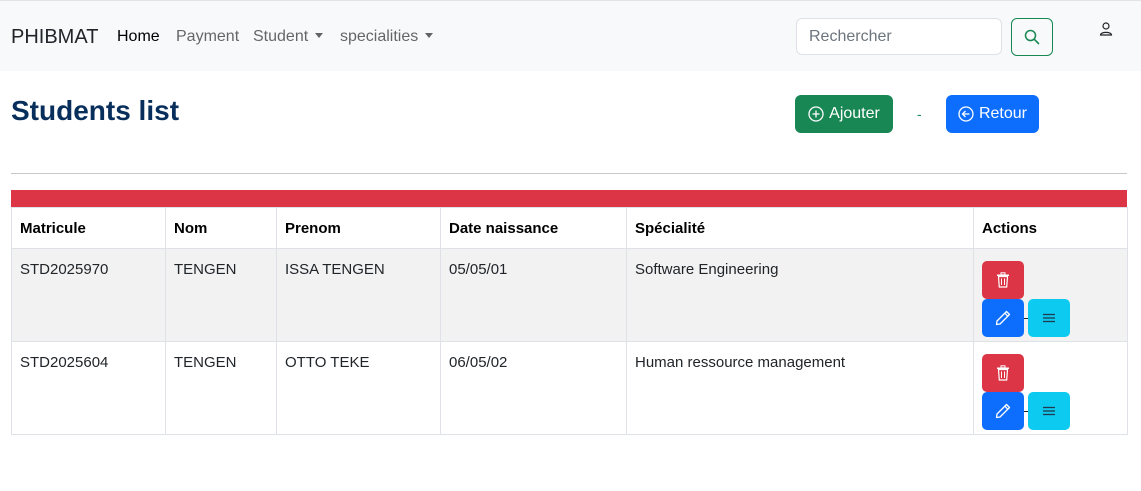 Image resolution: width=1141 pixels, height=491 pixels. What do you see at coordinates (54, 37) in the screenshot?
I see `brand-name: PHIBMAT` at bounding box center [54, 37].